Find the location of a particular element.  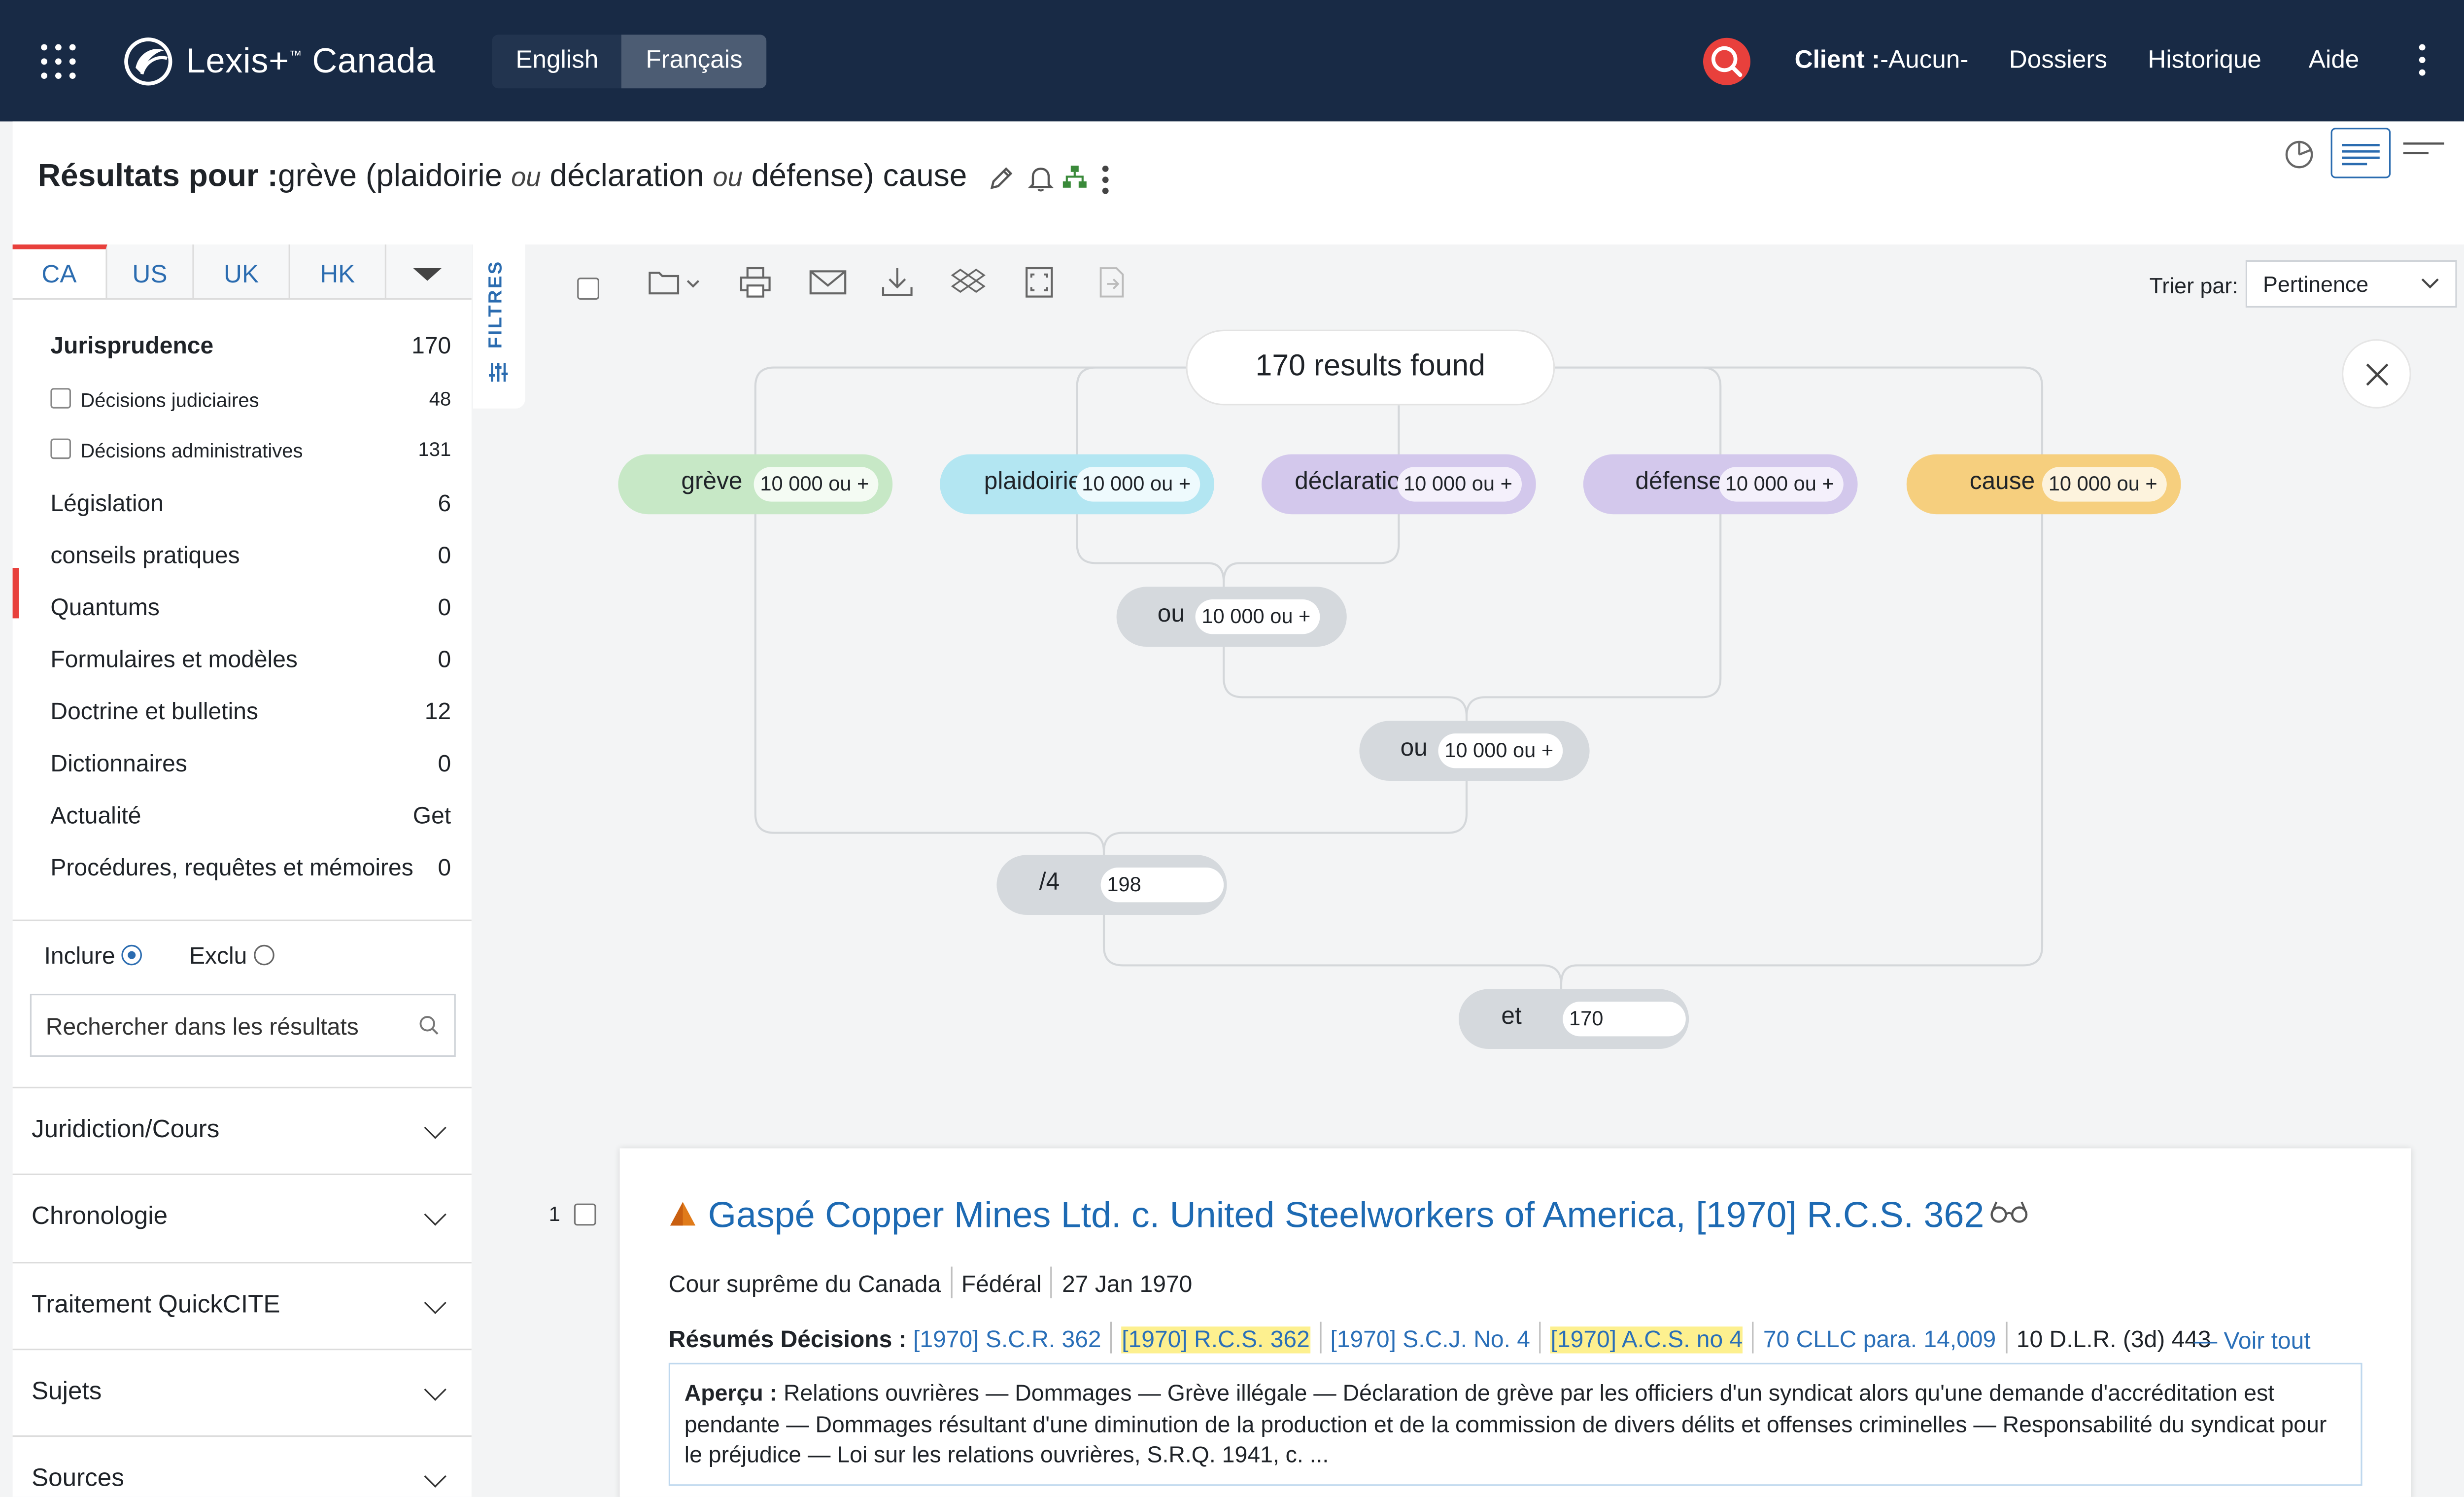

operator-node-proximity: /4 198 is located at coordinates (1111, 885).